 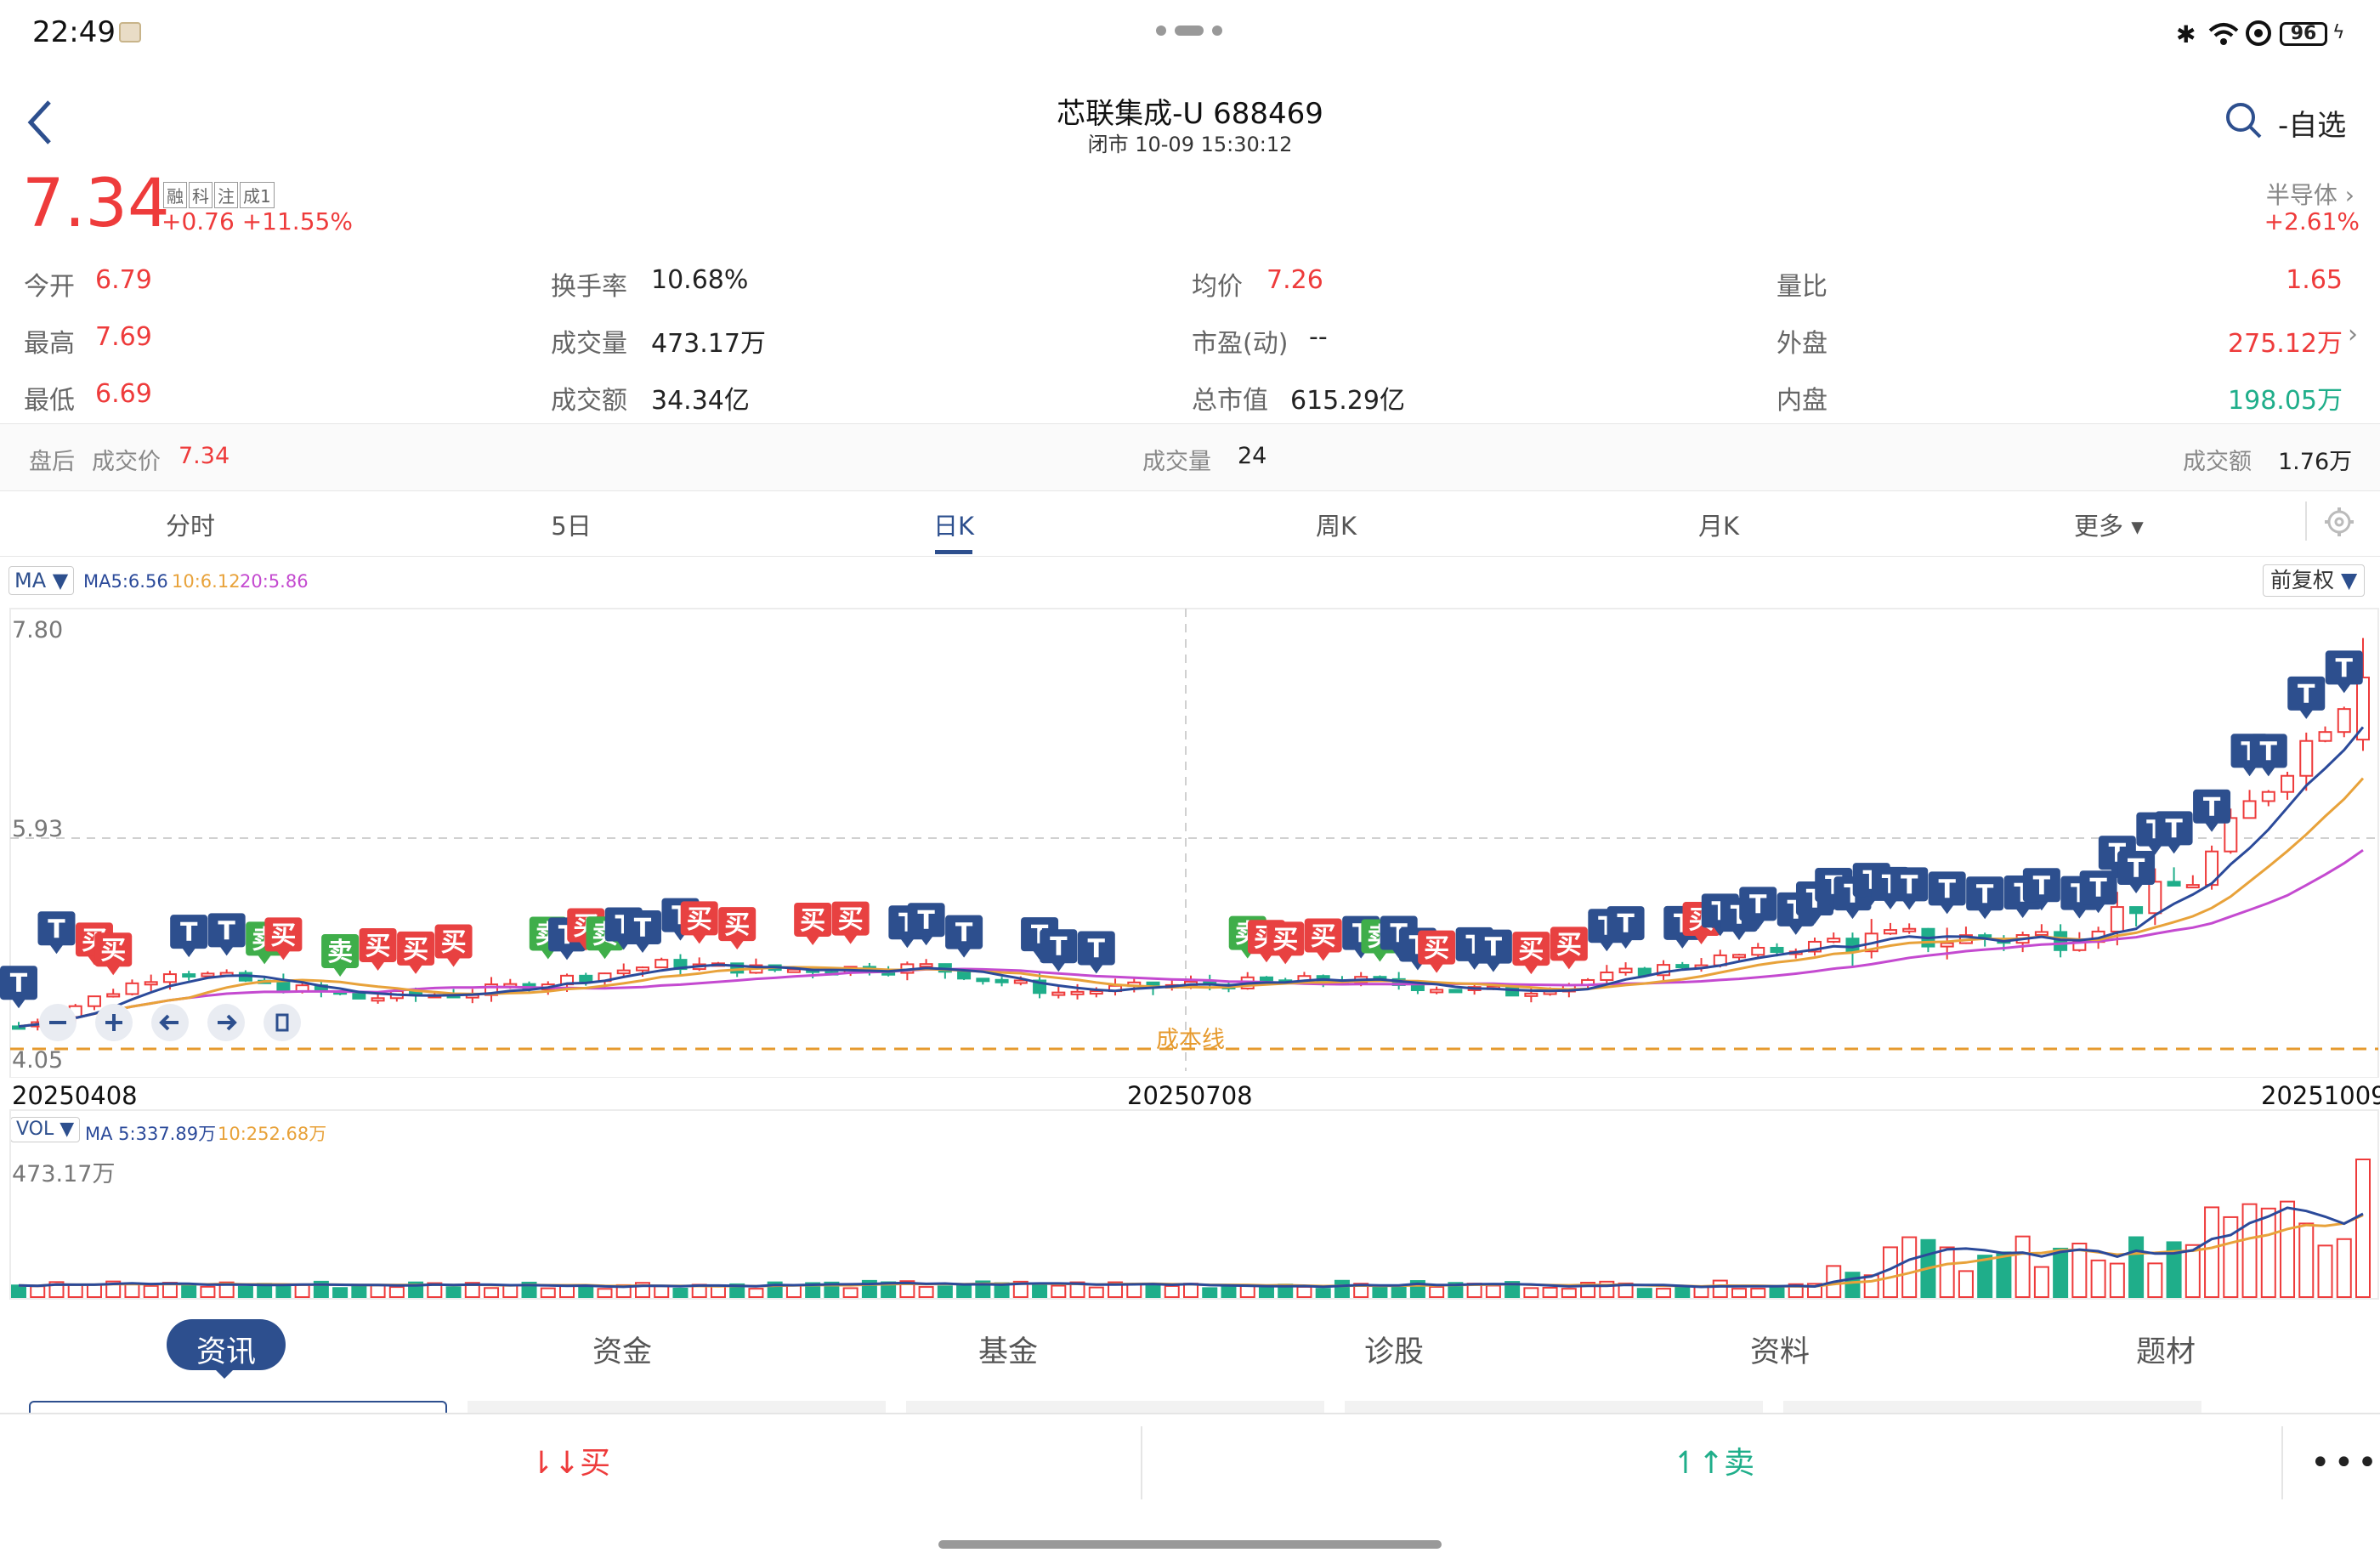 What do you see at coordinates (2314, 580) in the screenshot?
I see `adjust-selector: 前复权 ▼` at bounding box center [2314, 580].